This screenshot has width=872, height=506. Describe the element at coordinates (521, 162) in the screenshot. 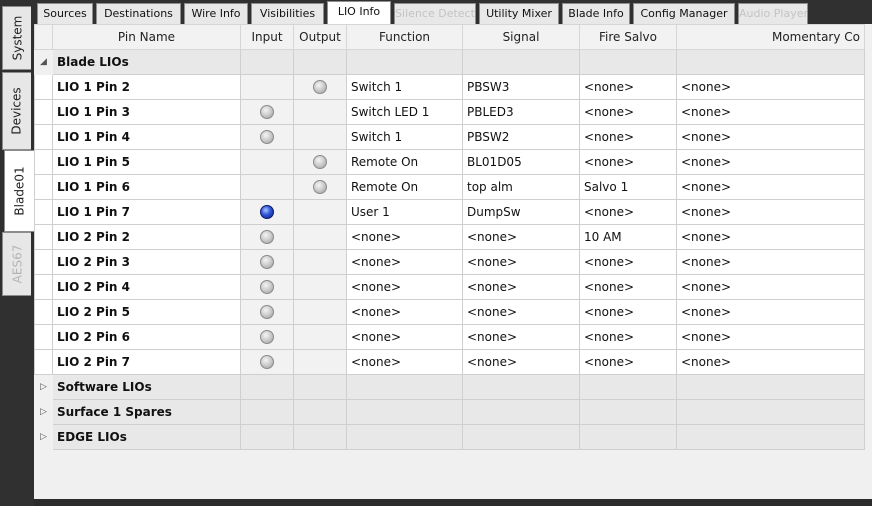

I see `signal-cell: BL01D05` at that location.